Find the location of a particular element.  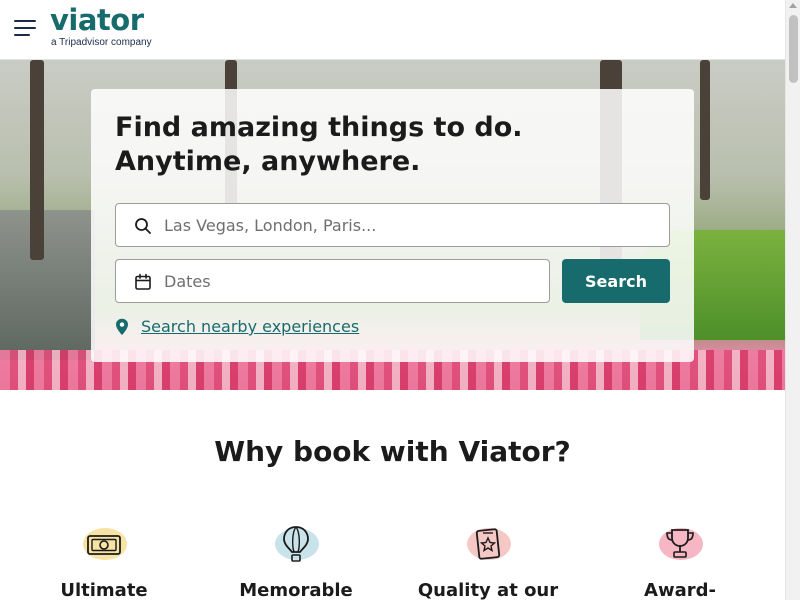

feature-label: Quality at our is located at coordinates (488, 590).